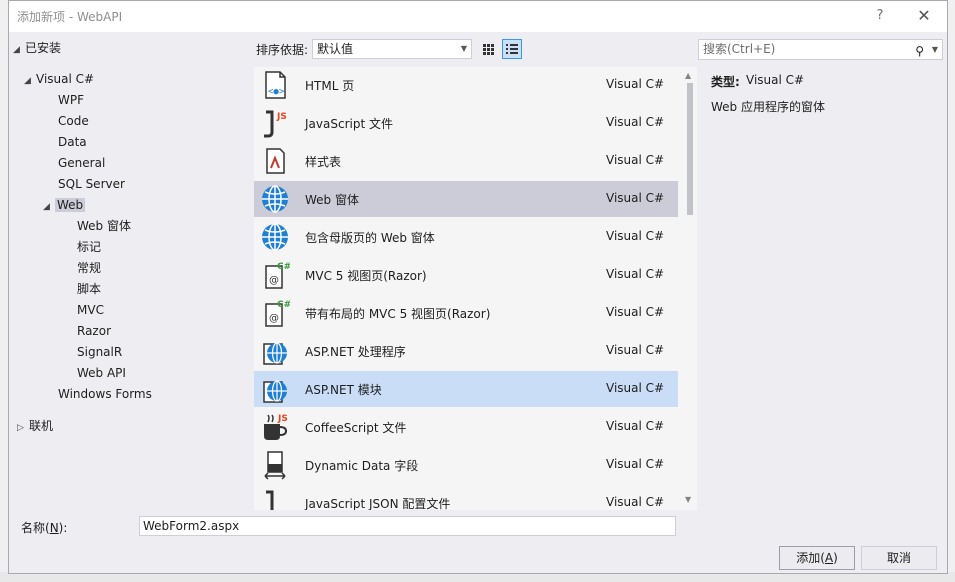 This screenshot has width=955, height=582. I want to click on svg-text: JS, so click(281, 117).